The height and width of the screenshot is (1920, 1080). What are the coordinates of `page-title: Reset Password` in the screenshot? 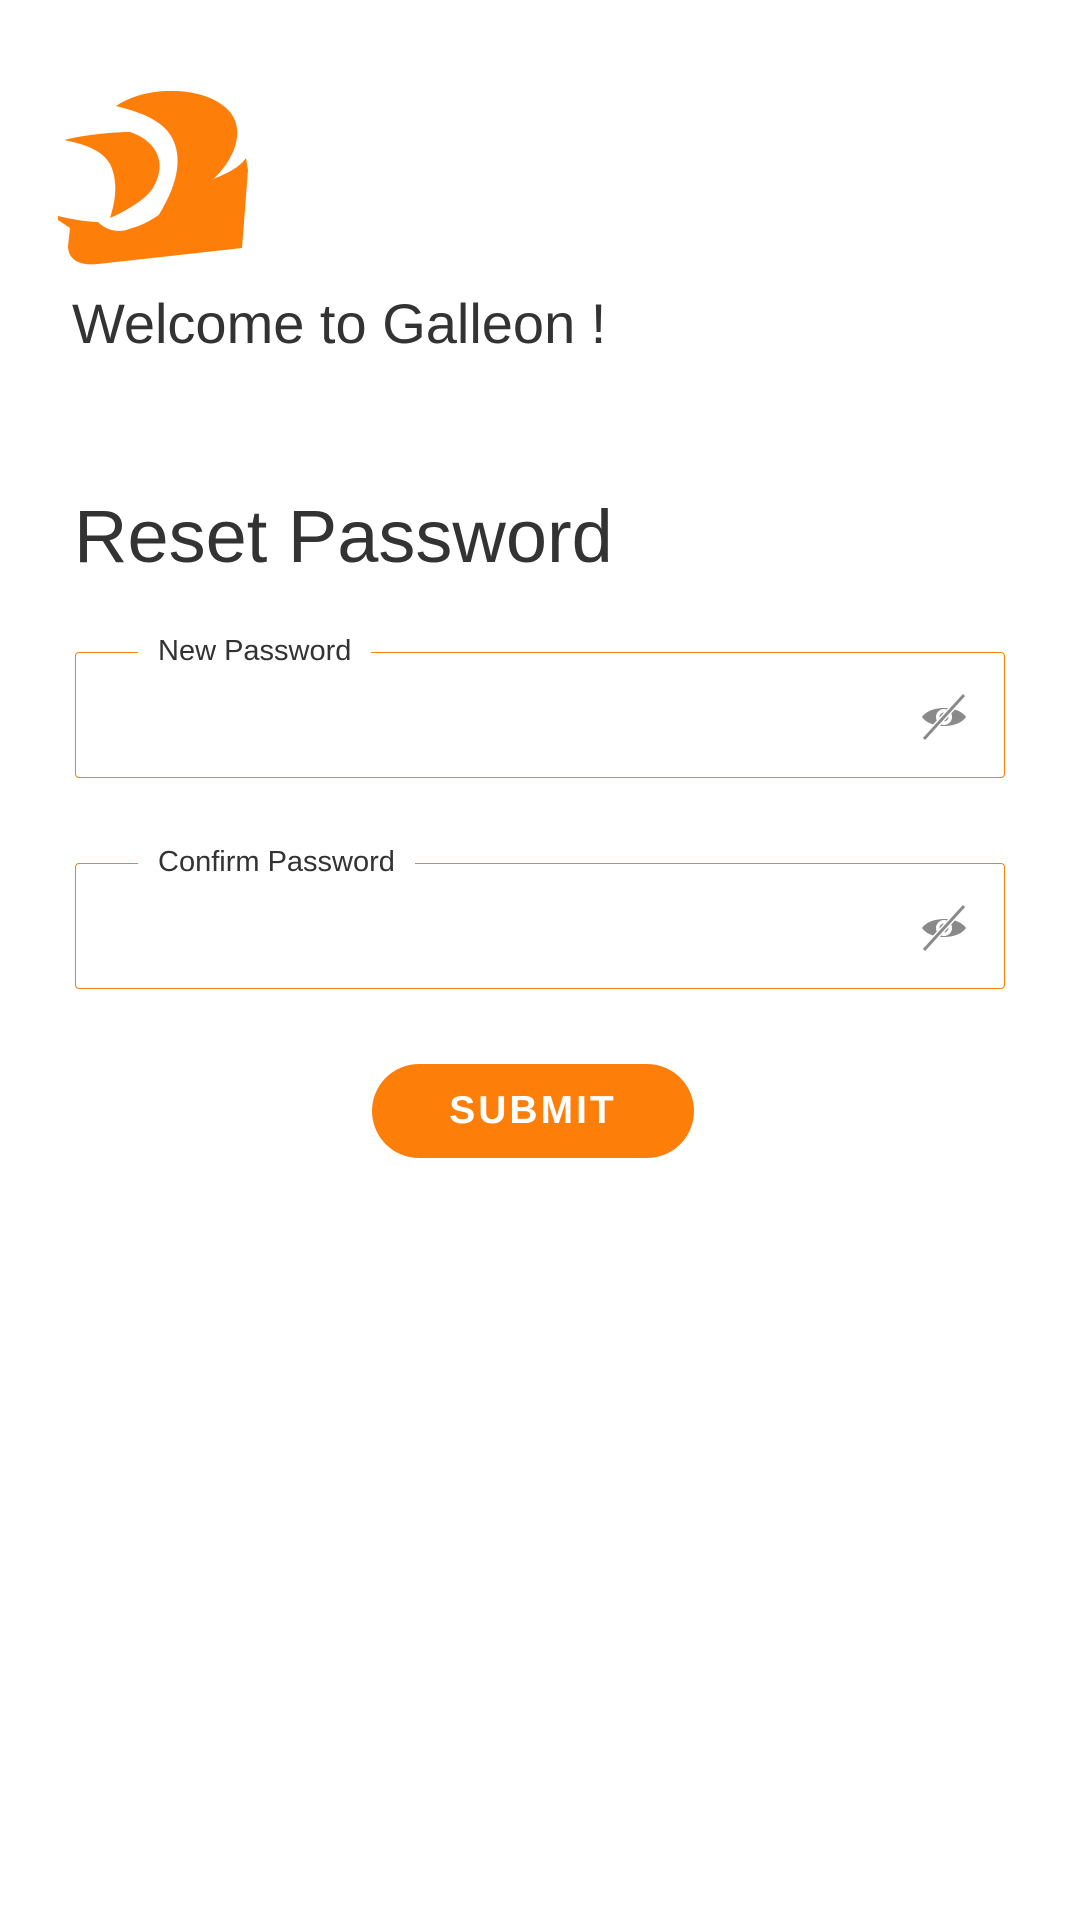 It's located at (343, 536).